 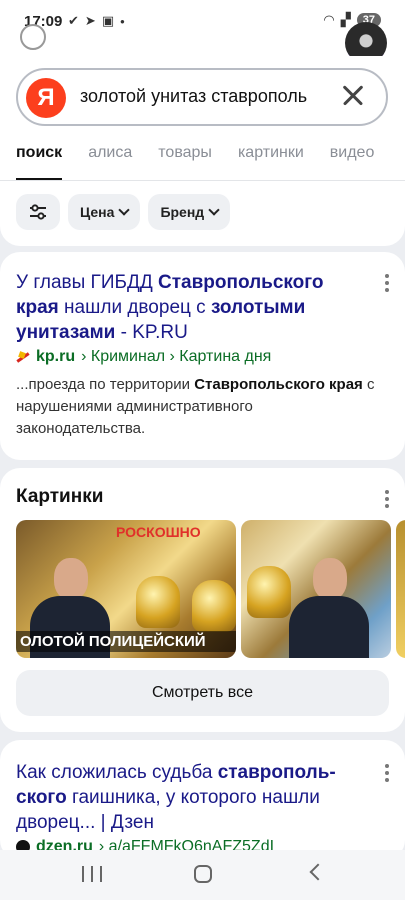 I want to click on price-filter-button: Цена, so click(x=104, y=212).